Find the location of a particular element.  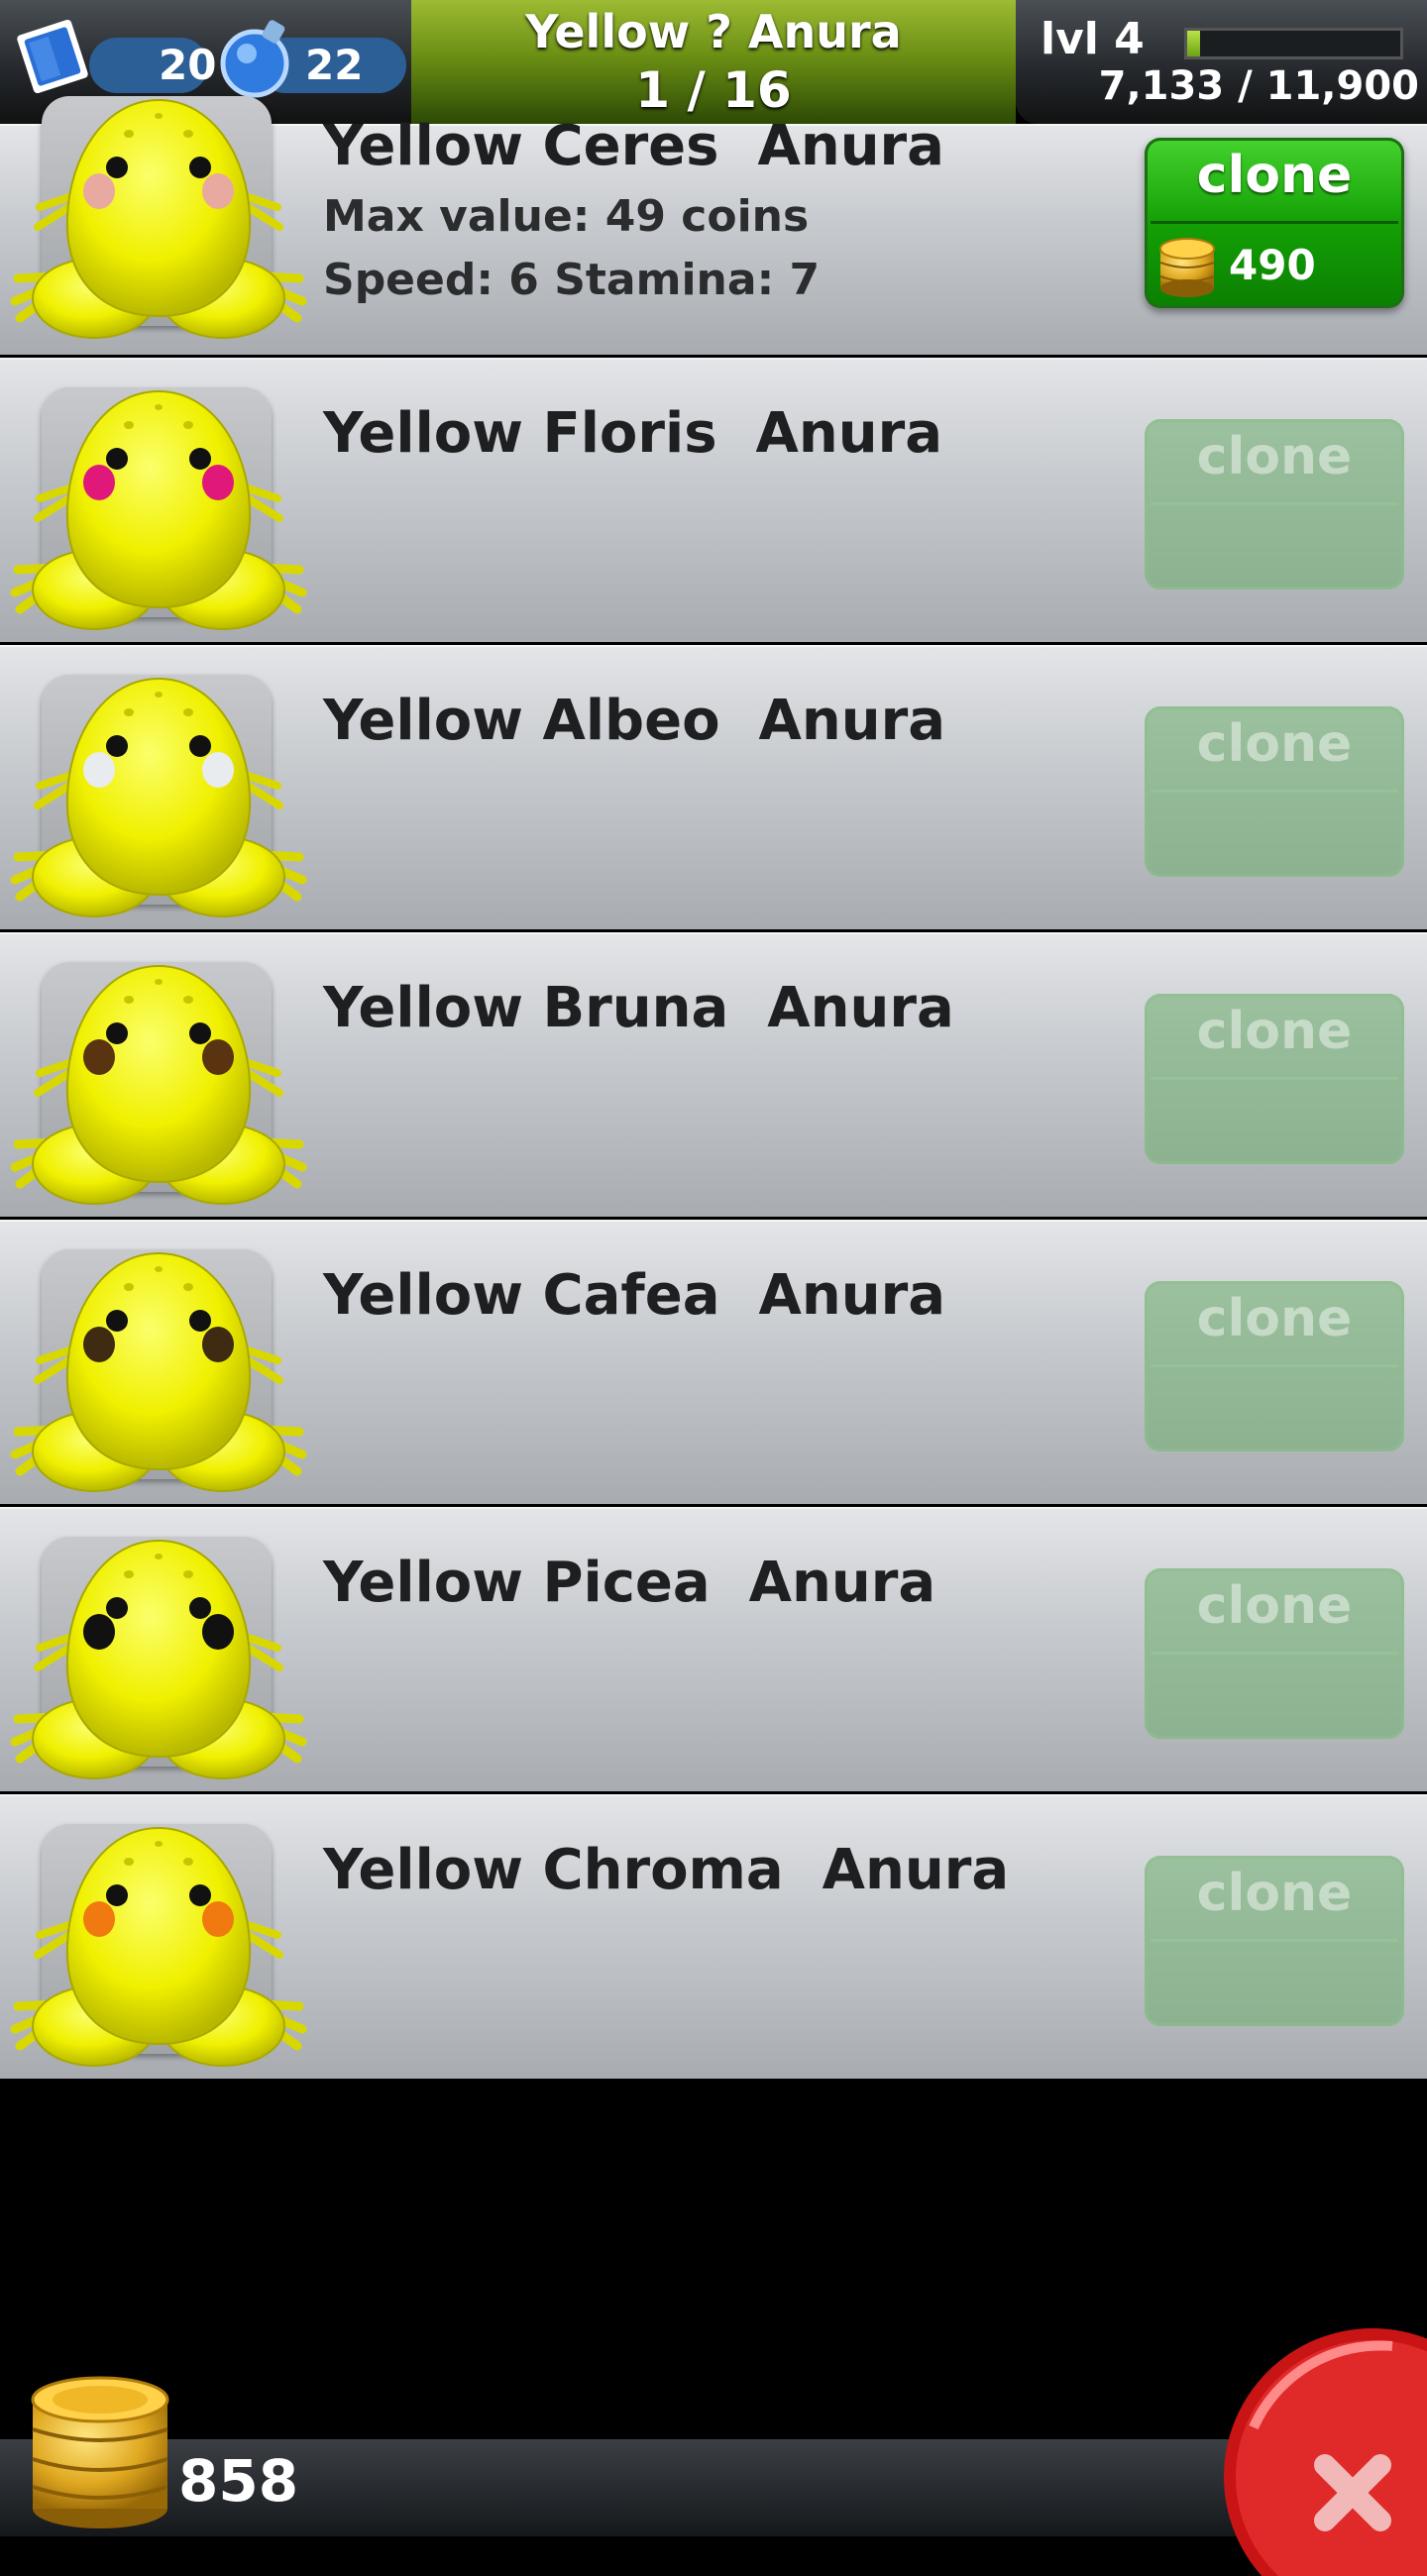

frog-max-value: Max value: 49 coins is located at coordinates (566, 217).